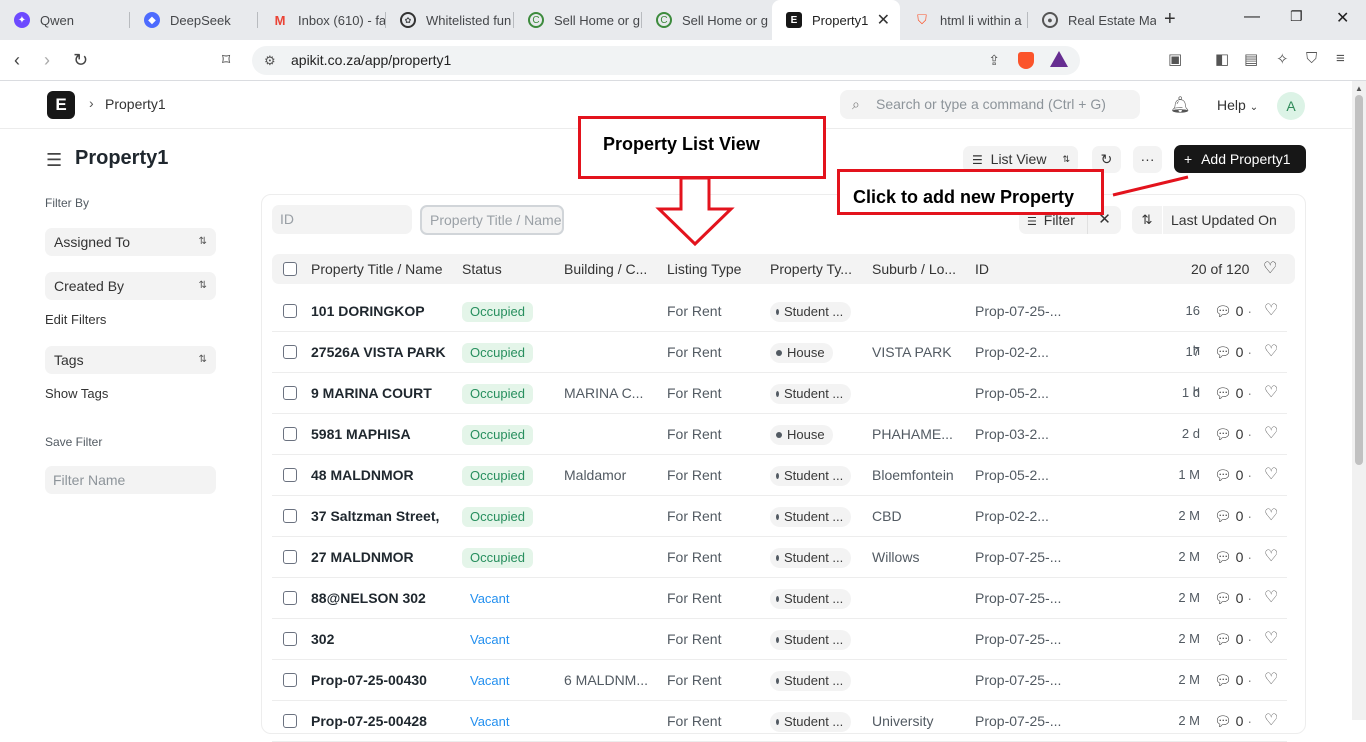  Describe the element at coordinates (380, 721) in the screenshot. I see `property-title: Prop-07-25-00428` at that location.